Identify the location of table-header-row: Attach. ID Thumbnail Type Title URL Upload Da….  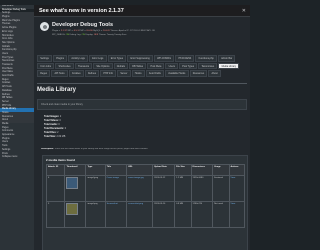
(145, 170).